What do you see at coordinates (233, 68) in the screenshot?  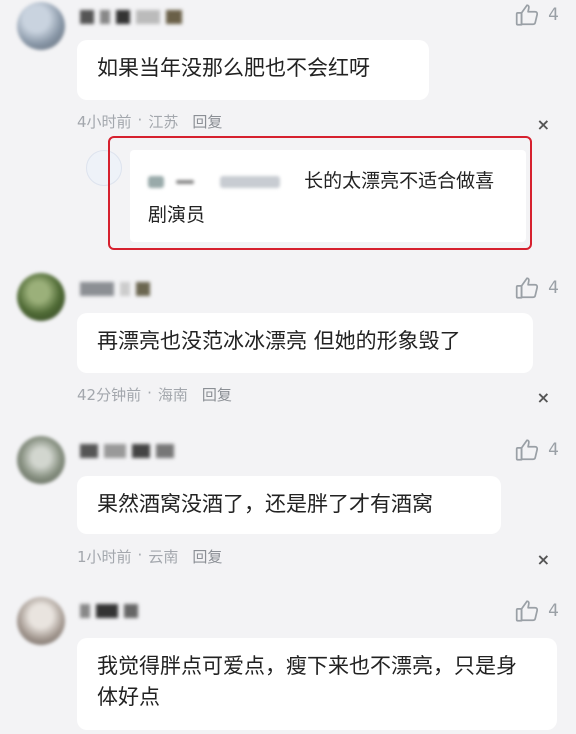 I see `comment-text: 如果当年没那么肥也不会红呀` at bounding box center [233, 68].